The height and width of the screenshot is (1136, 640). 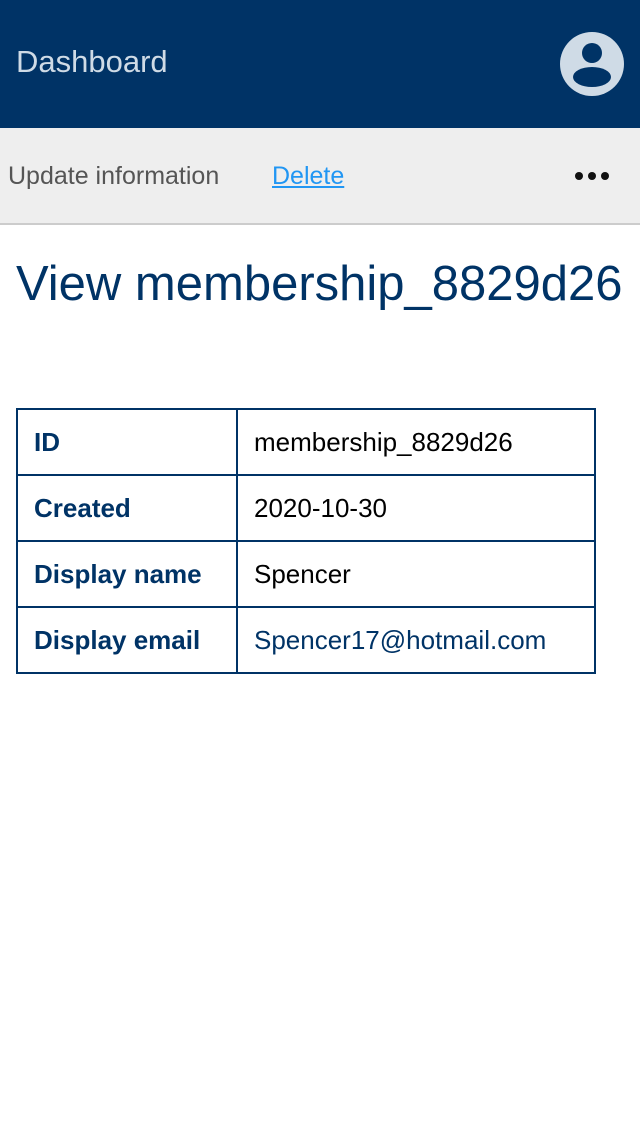 I want to click on id-label: ID, so click(x=127, y=442).